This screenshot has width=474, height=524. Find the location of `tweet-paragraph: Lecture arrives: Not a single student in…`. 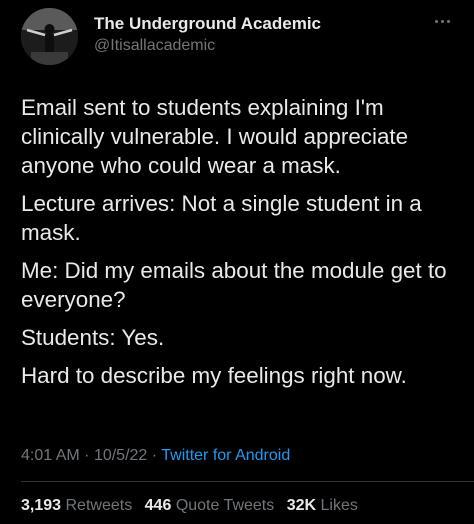

tweet-paragraph: Lecture arrives: Not a single student in… is located at coordinates (221, 218).